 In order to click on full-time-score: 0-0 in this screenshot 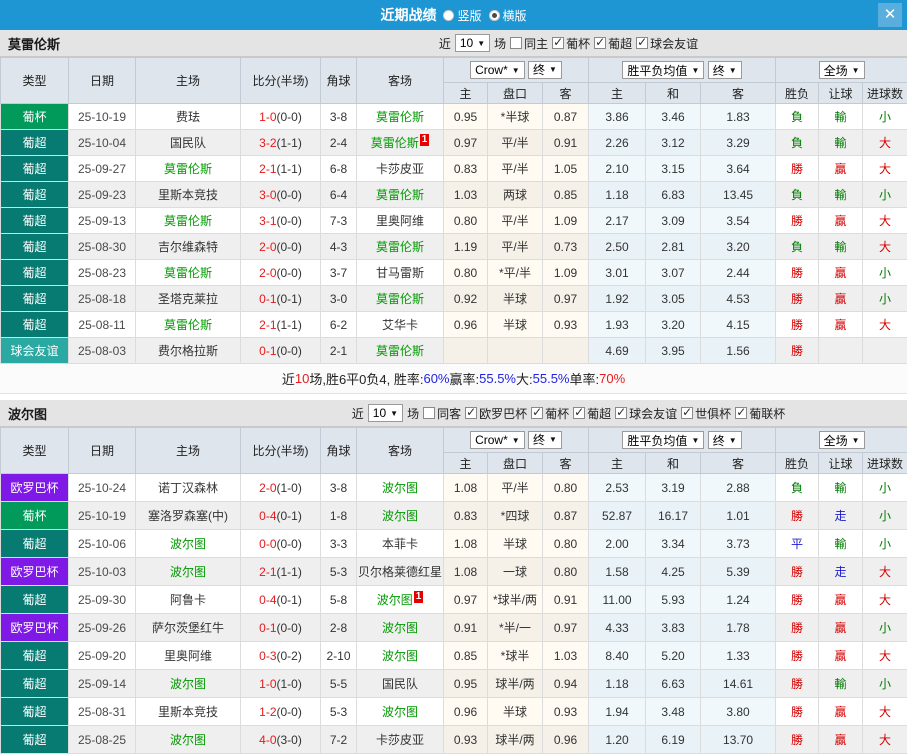, I will do `click(267, 544)`.